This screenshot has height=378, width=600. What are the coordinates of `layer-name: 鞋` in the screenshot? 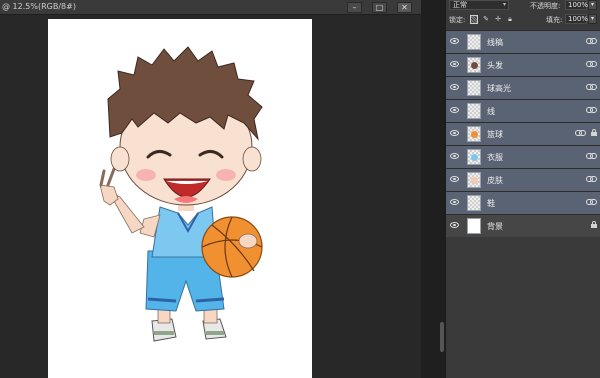 It's located at (491, 203).